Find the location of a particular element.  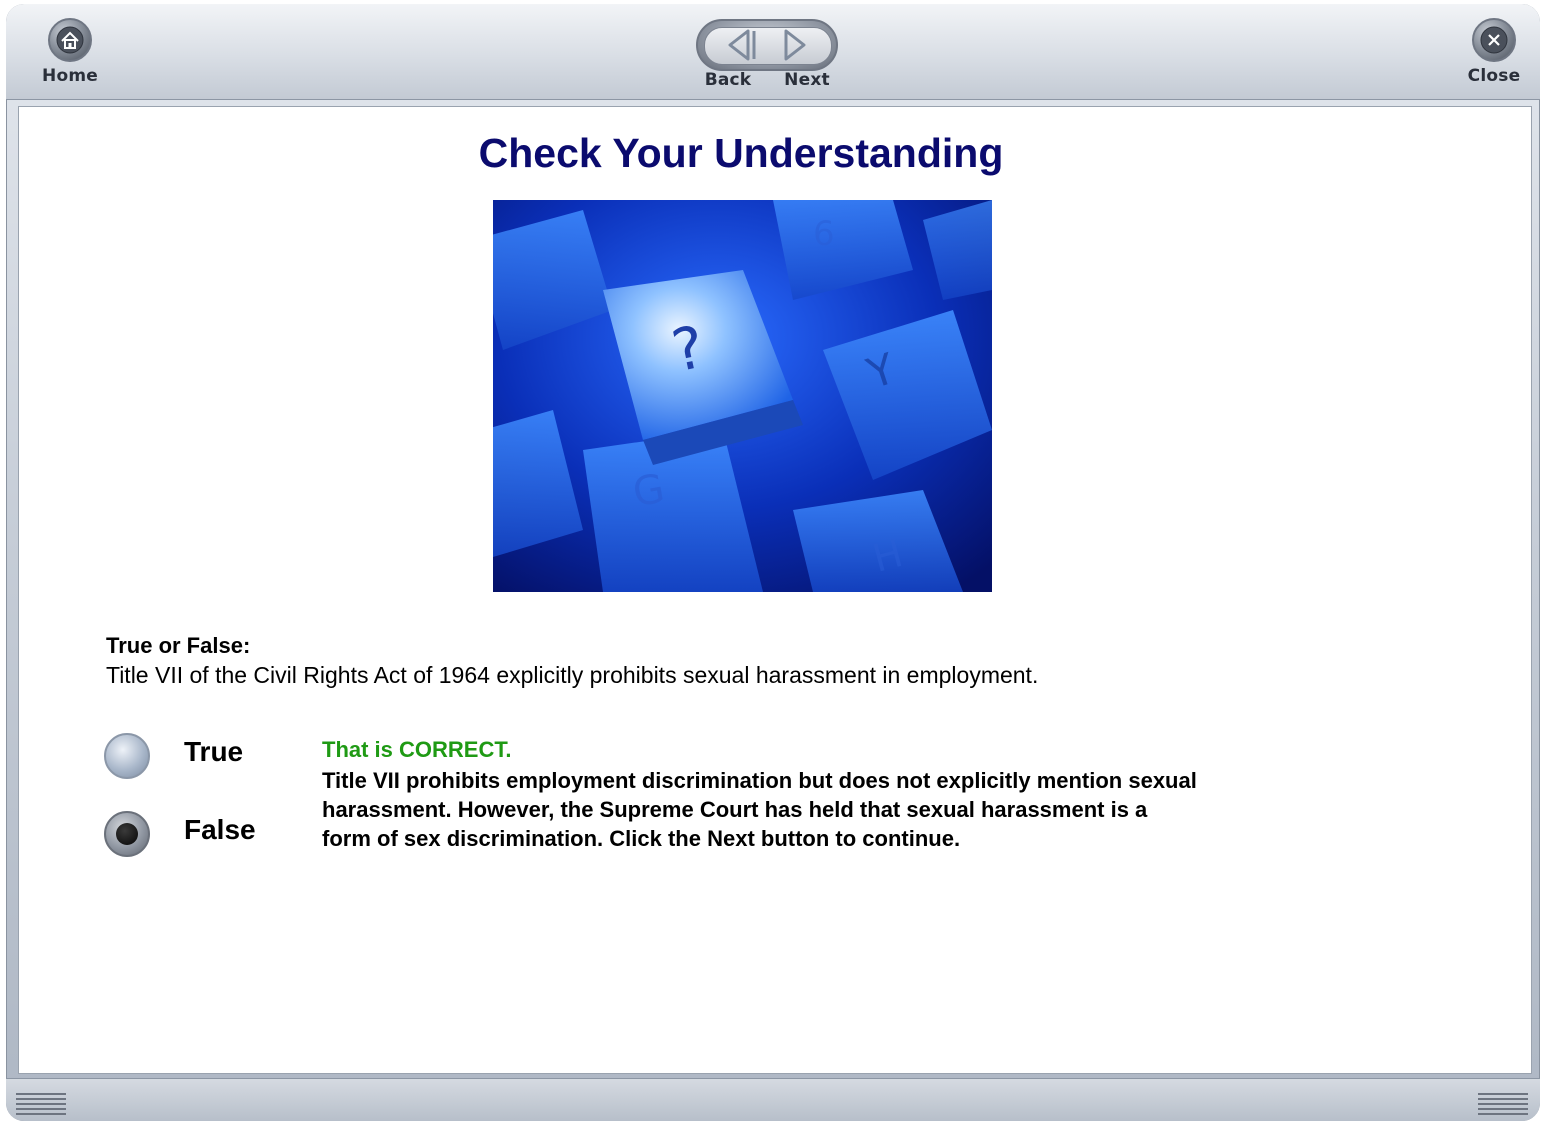

close-button: Close is located at coordinates (1494, 52).